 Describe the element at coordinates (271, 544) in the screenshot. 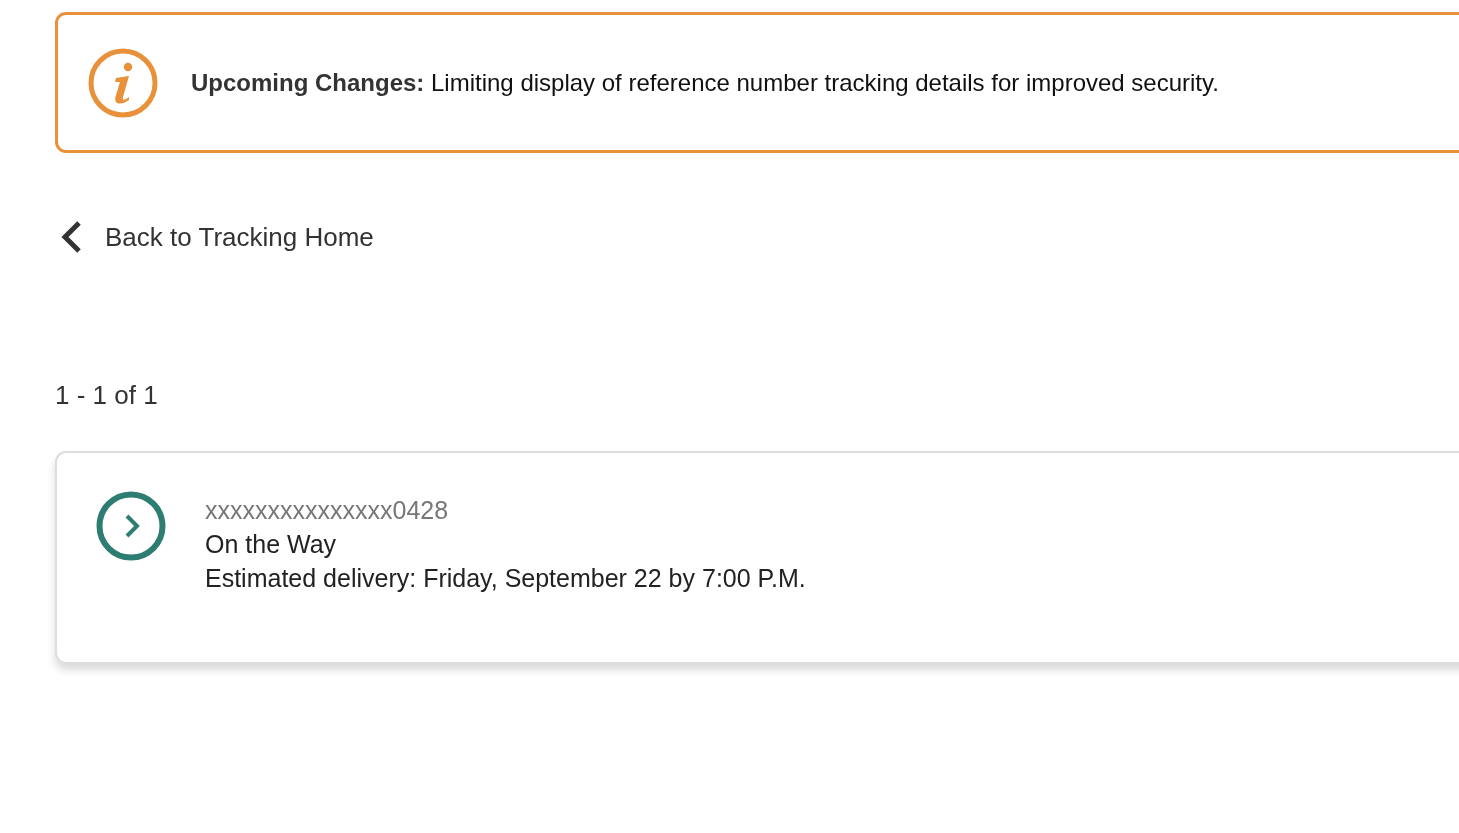

I see `shipment-status: On the Way` at that location.